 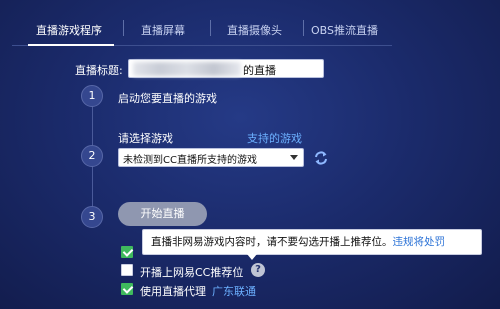 What do you see at coordinates (191, 272) in the screenshot?
I see `recommend-slot-label: 开播上网易CC推荐位` at bounding box center [191, 272].